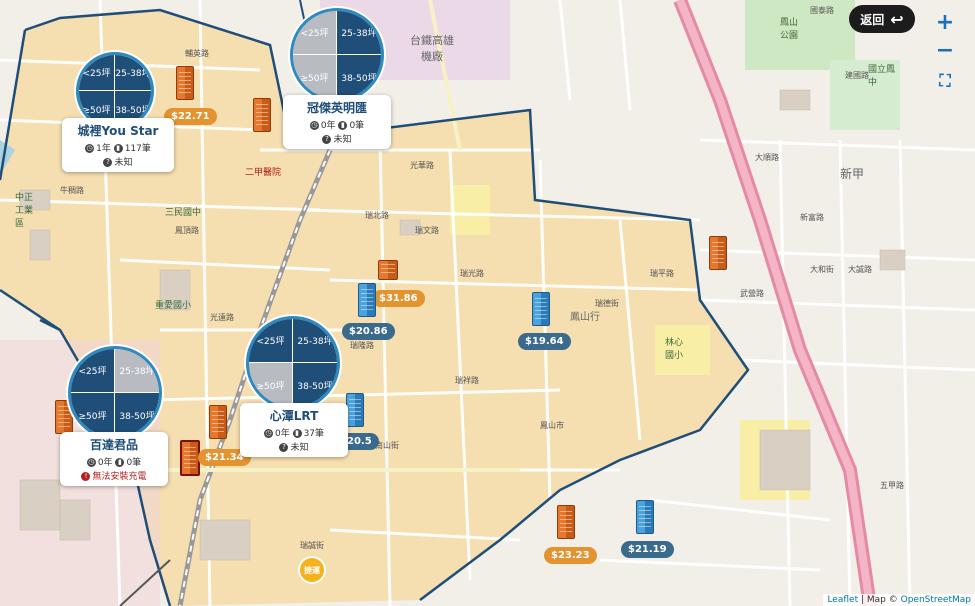  Describe the element at coordinates (552, 425) in the screenshot. I see `street-label: 鳳山市` at that location.